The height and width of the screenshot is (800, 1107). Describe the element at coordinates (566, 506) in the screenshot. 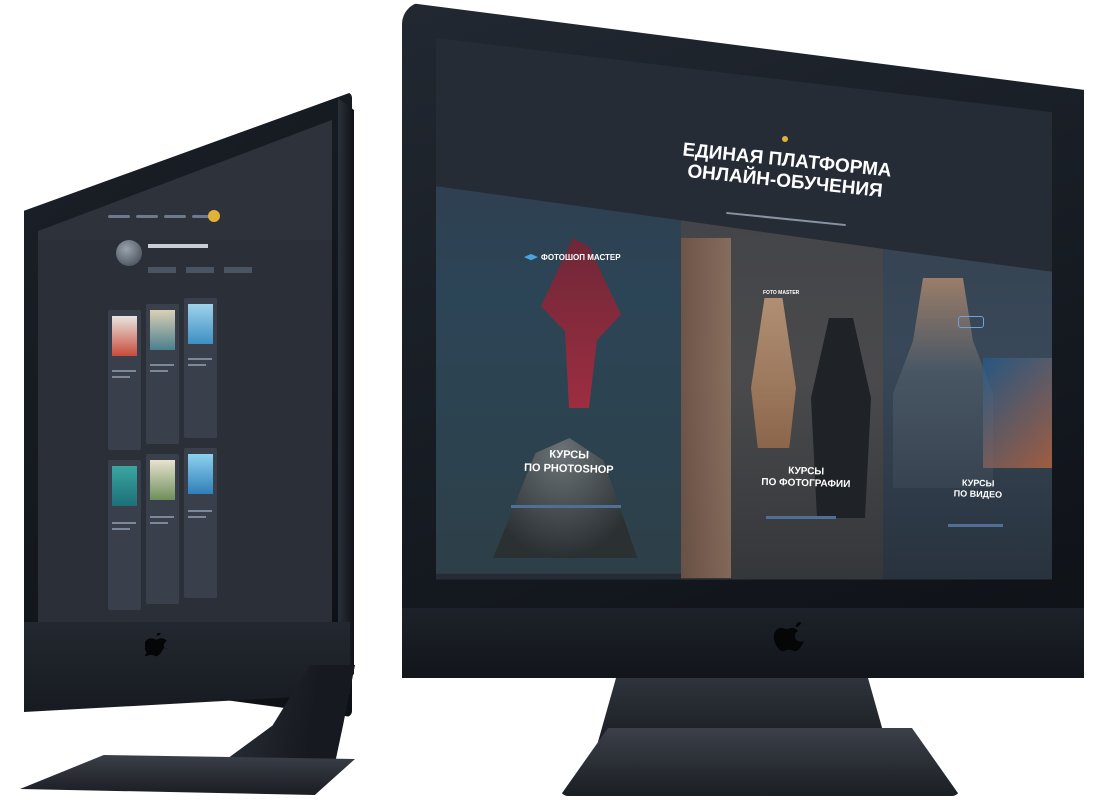

I see `panel-link-photoshop` at that location.